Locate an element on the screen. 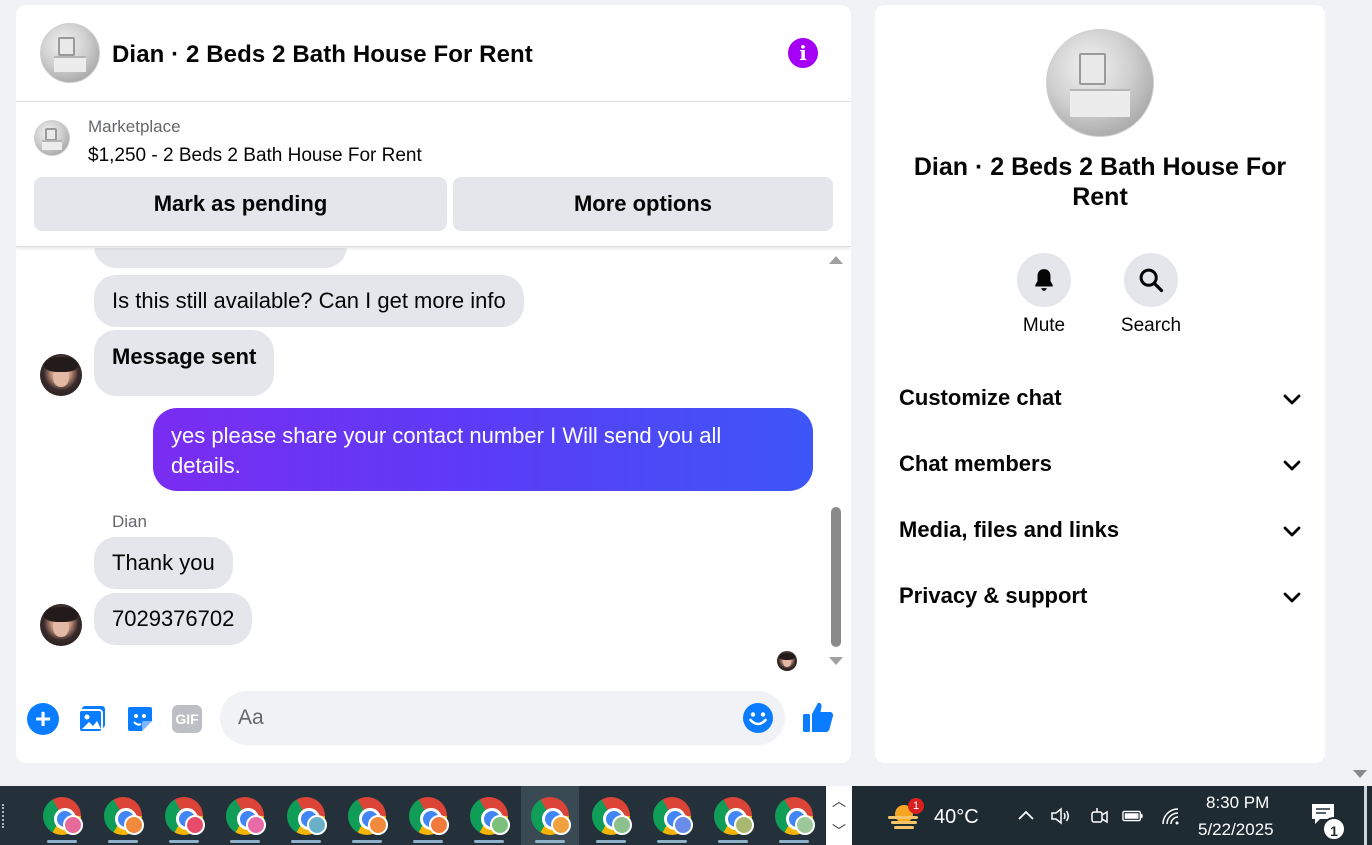  photo-icon is located at coordinates (92, 719).